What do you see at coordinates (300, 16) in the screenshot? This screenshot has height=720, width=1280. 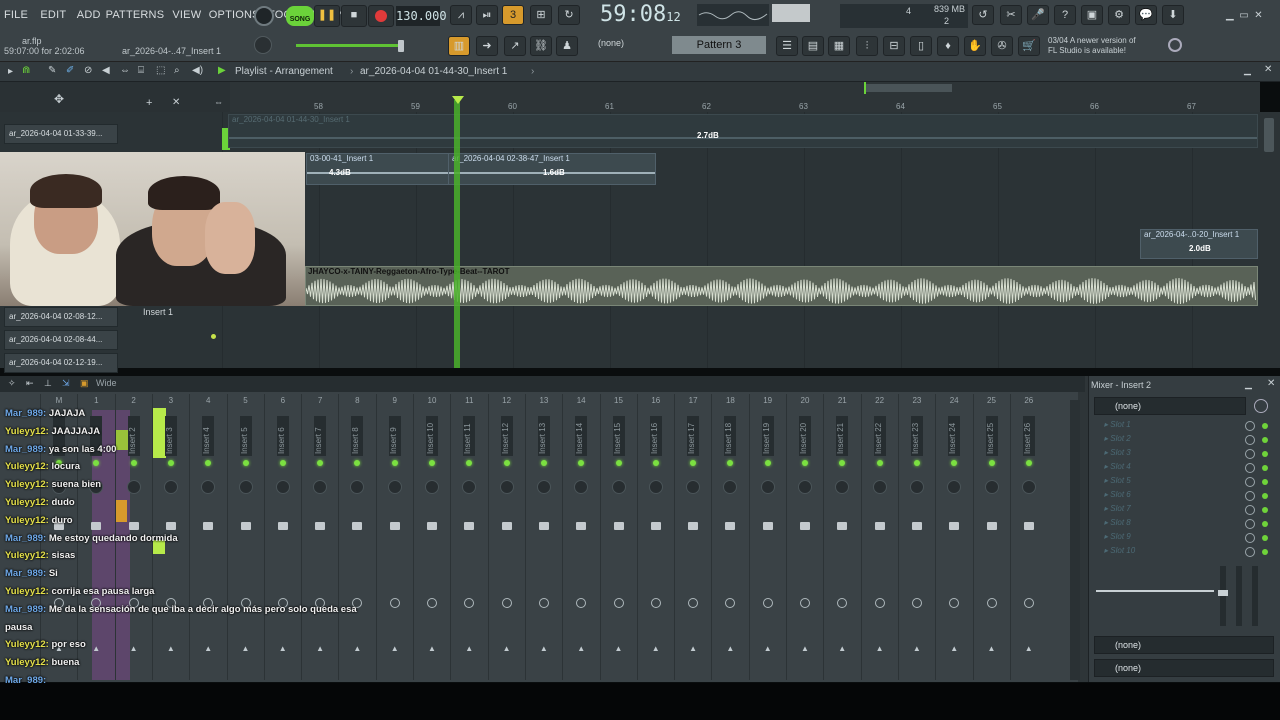 I see `song-mode-toggle: SONG` at bounding box center [300, 16].